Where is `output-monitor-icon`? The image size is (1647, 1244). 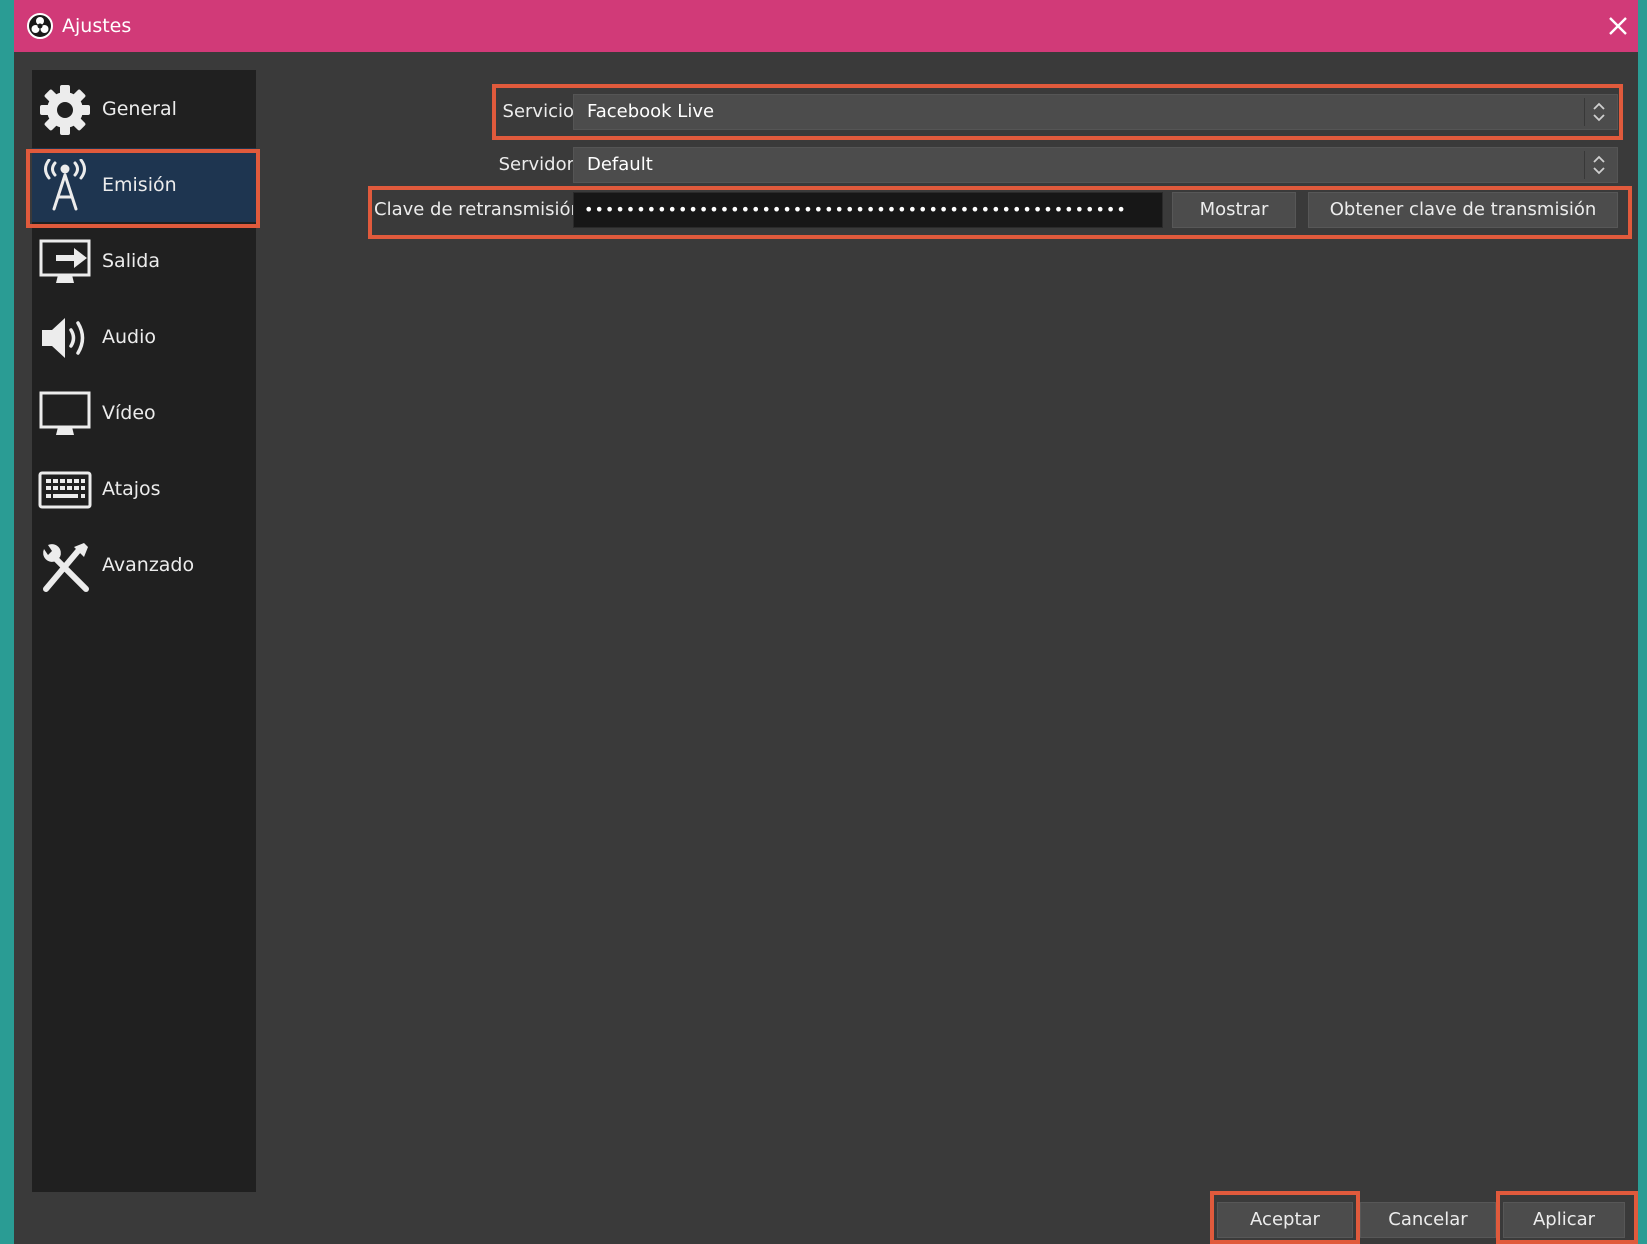
output-monitor-icon is located at coordinates (65, 261).